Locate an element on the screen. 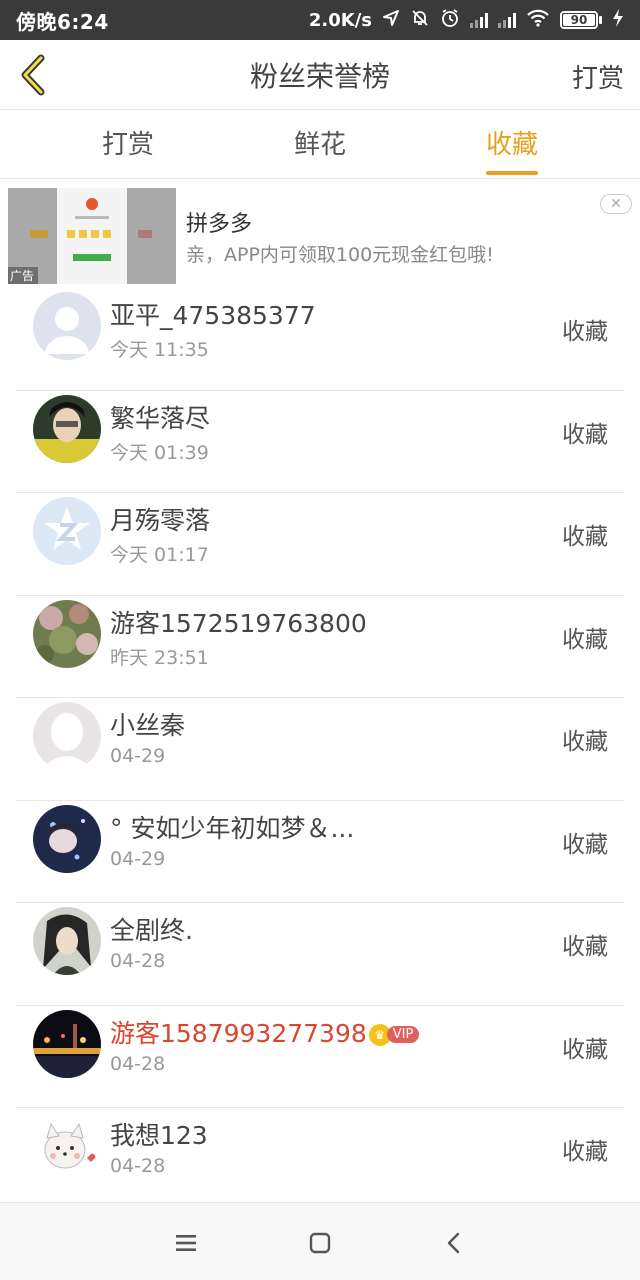 This screenshot has width=640, height=1280. timestamp: 昨天 23:51 is located at coordinates (159, 657).